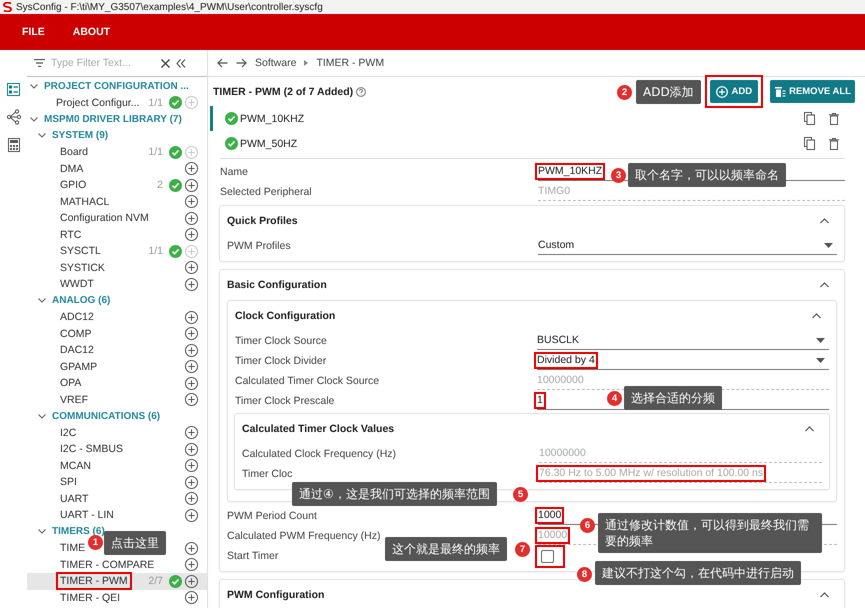 The height and width of the screenshot is (608, 865). I want to click on breadcrumb-link: TIMER - PWM, so click(350, 63).